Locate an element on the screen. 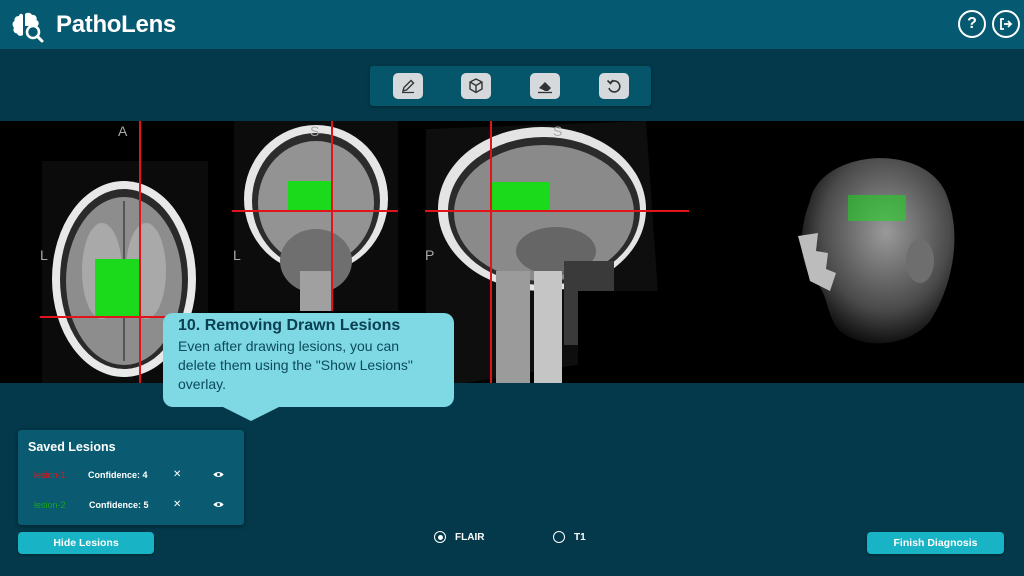  draw-tool-button is located at coordinates (408, 86).